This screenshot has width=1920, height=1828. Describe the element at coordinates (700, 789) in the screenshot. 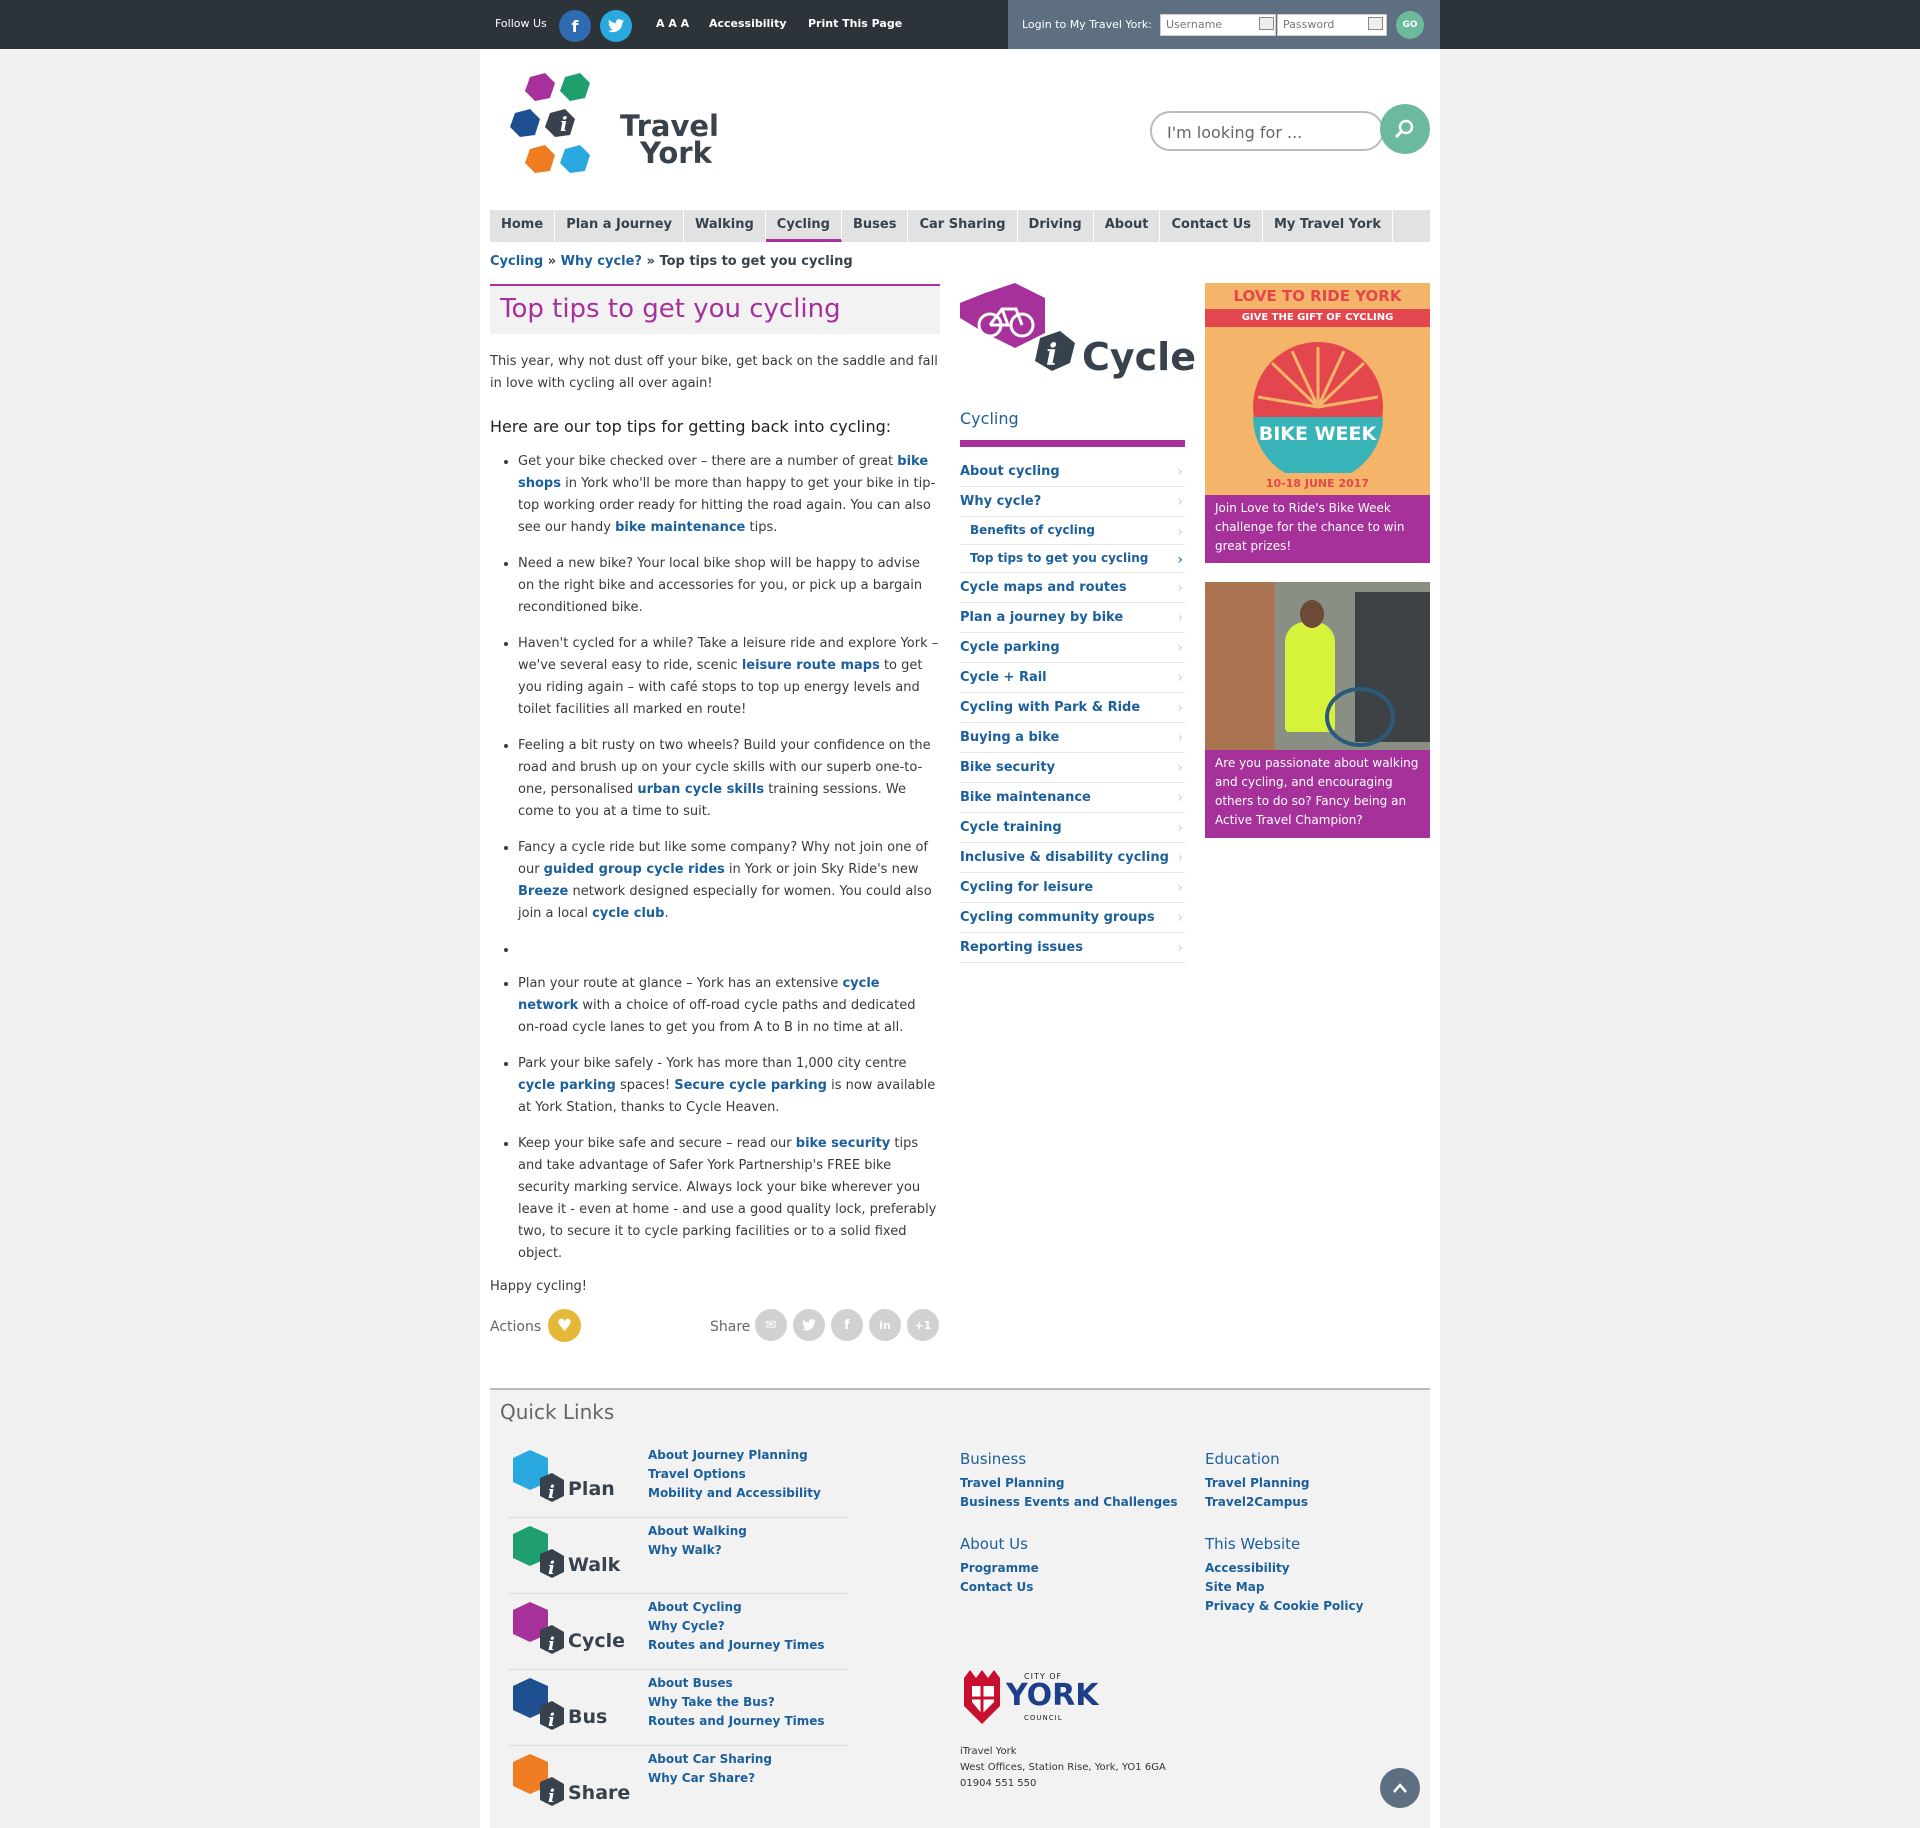

I see `urban-cycle-skills-link: urban cycle skills` at that location.